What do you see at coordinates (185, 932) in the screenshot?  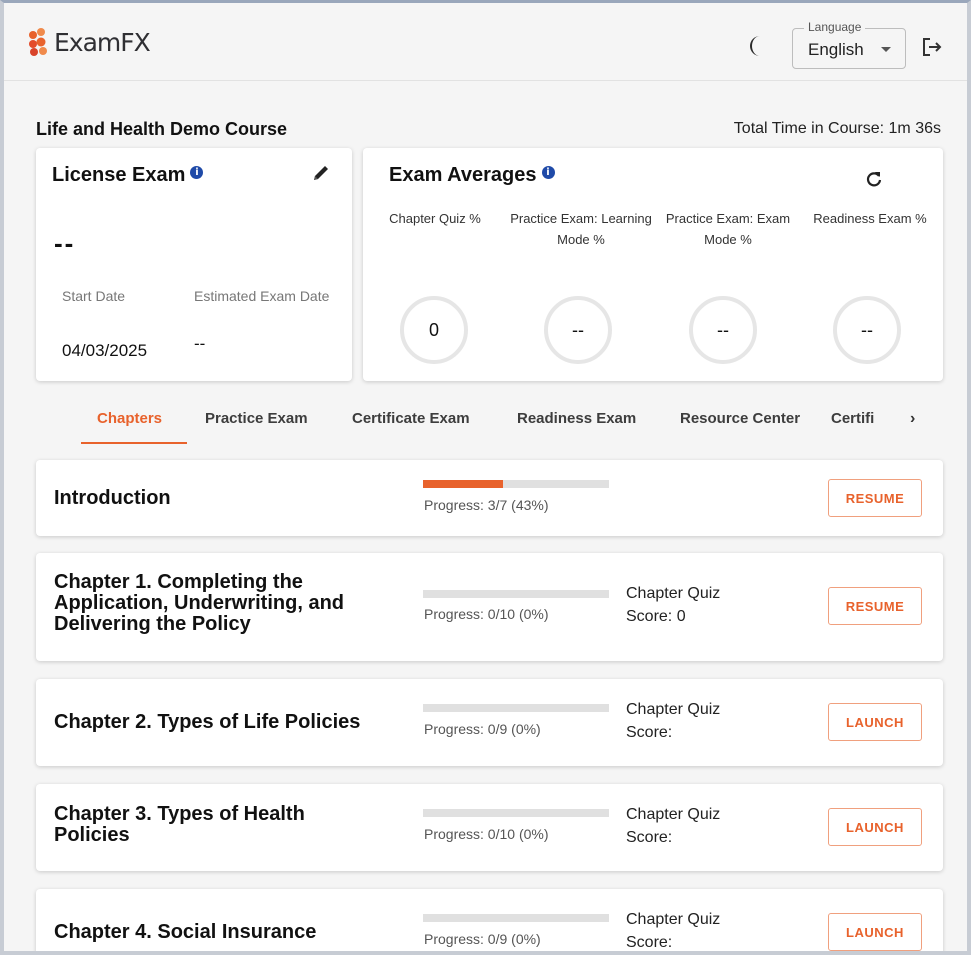 I see `chapter-title: Chapter 4. Social Insurance` at bounding box center [185, 932].